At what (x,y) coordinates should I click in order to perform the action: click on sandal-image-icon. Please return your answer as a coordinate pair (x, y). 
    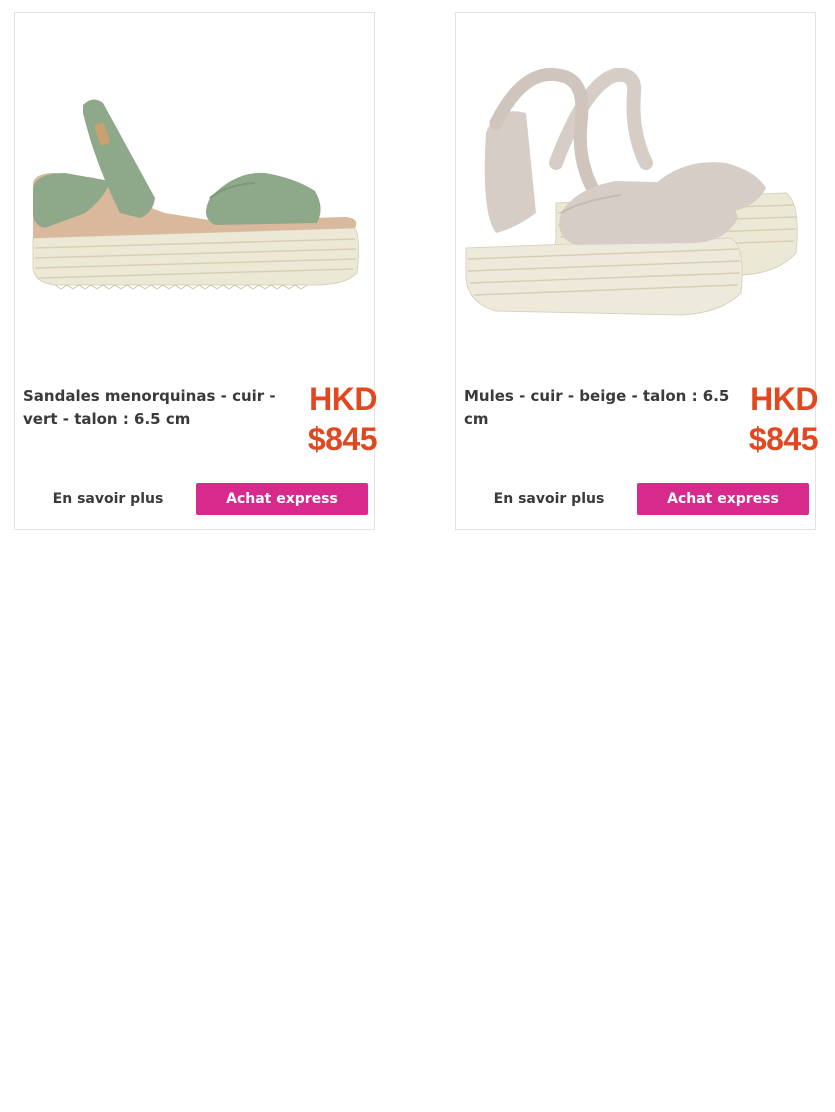
    Looking at the image, I should click on (196, 194).